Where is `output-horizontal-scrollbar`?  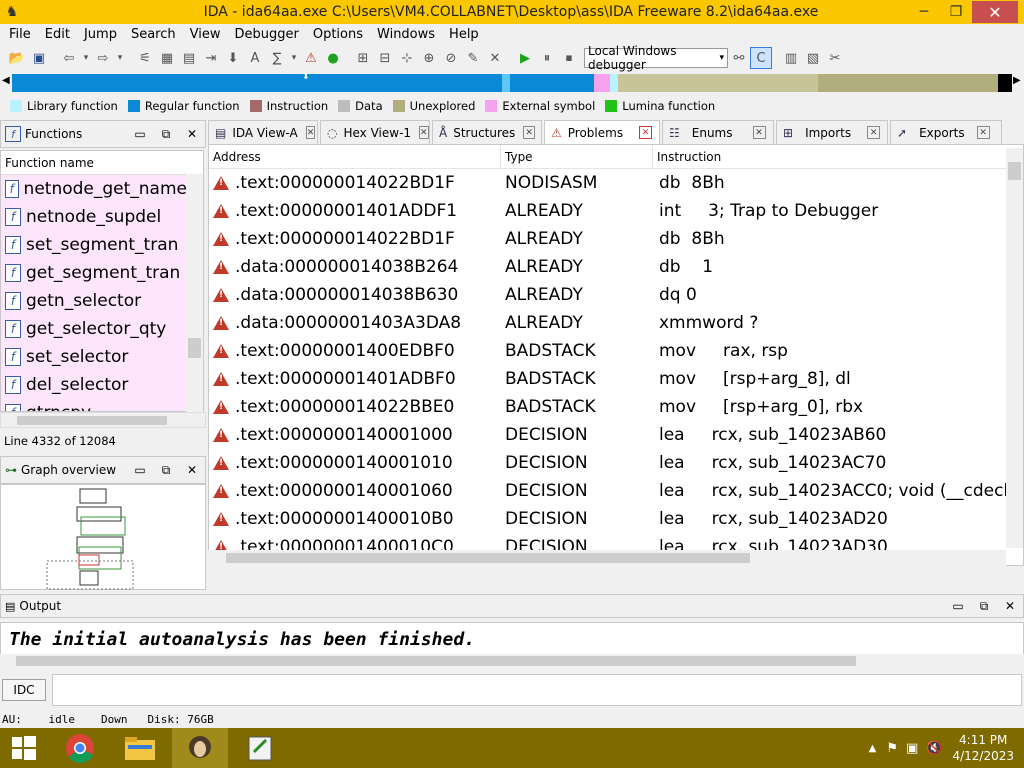
output-horizontal-scrollbar is located at coordinates (512, 661).